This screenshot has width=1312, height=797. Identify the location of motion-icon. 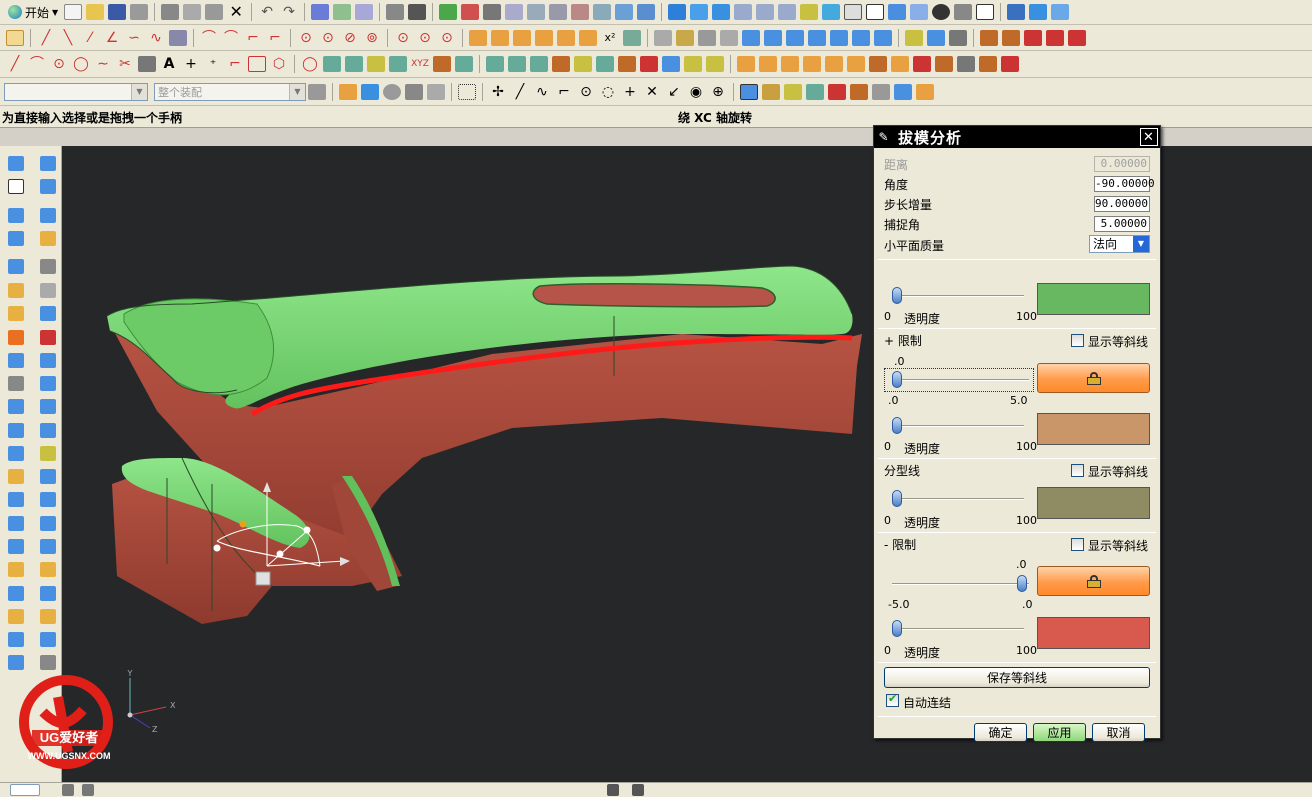
(16, 662).